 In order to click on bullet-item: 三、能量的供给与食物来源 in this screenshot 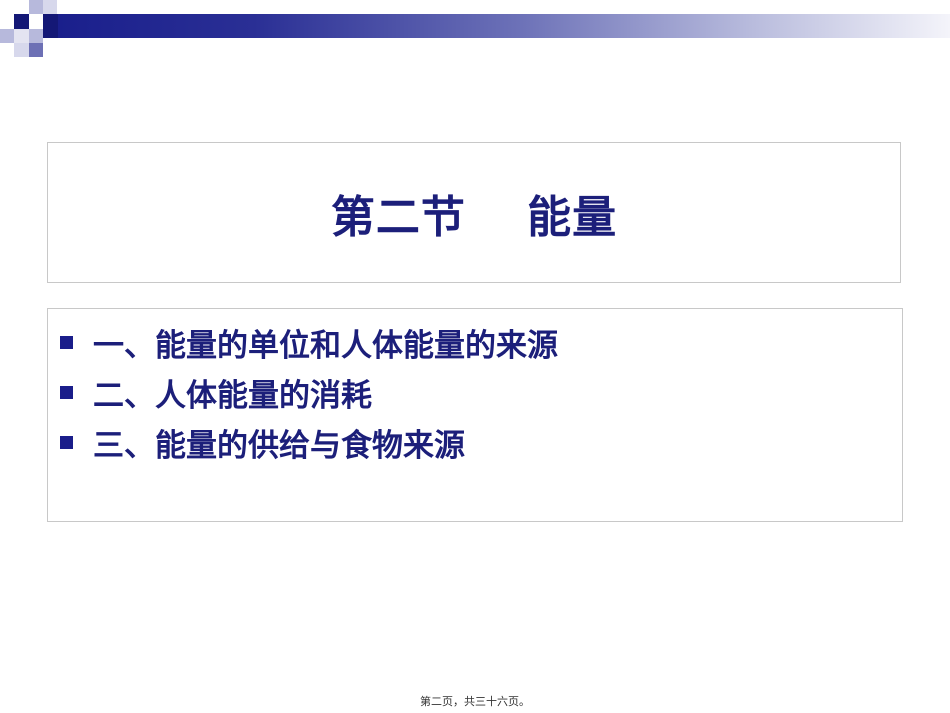, I will do `click(309, 442)`.